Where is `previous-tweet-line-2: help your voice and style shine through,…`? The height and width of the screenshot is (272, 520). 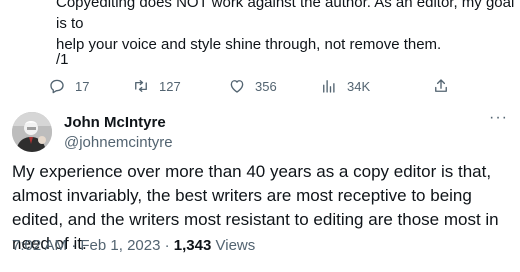 previous-tweet-line-2: help your voice and style shine through,… is located at coordinates (249, 44).